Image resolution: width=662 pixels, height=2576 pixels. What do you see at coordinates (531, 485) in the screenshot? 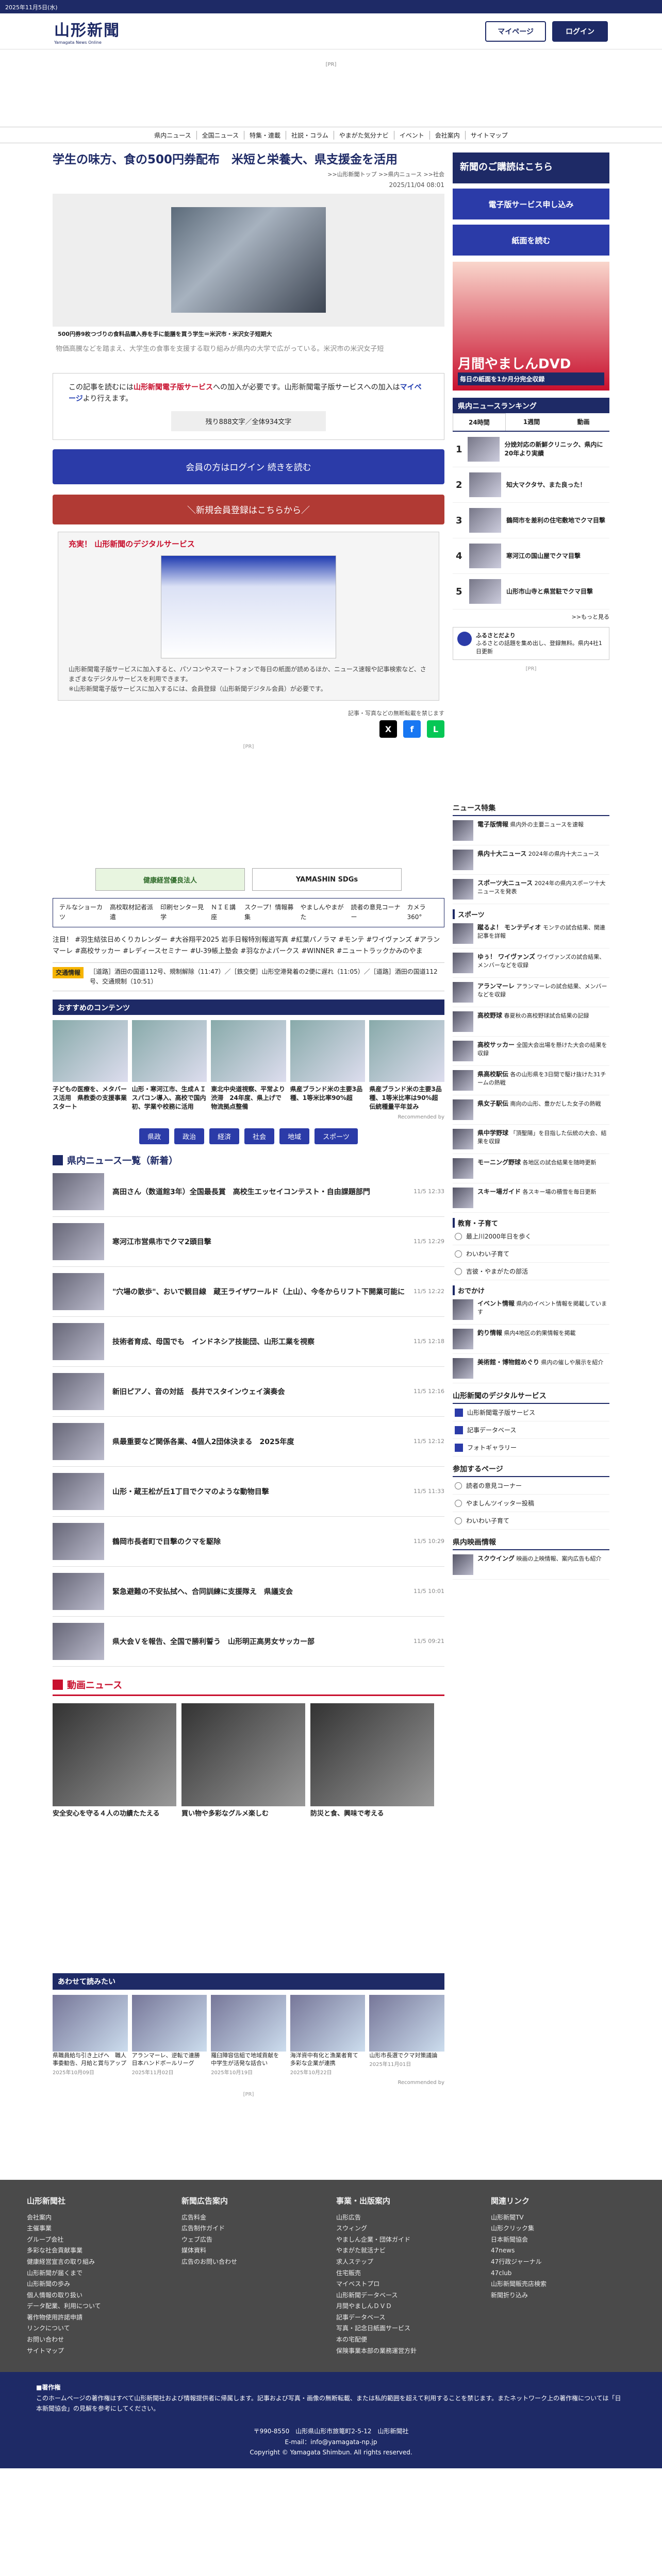
I see `ranking-item: 2 知大マクタサ、また良った！` at bounding box center [531, 485].